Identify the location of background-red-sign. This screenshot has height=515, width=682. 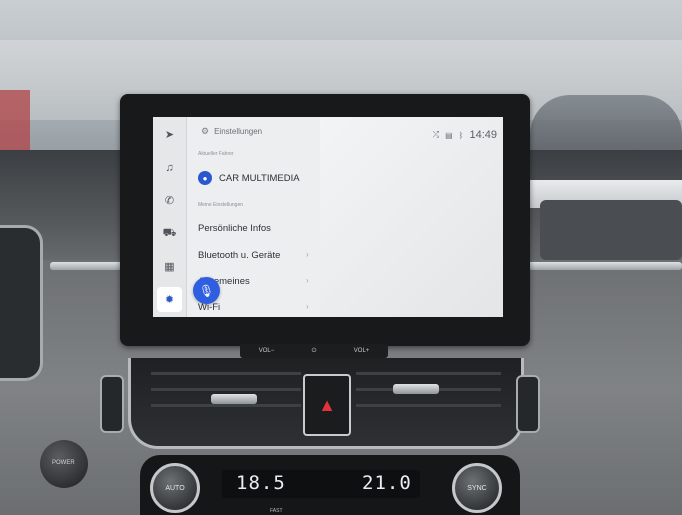
(15, 120).